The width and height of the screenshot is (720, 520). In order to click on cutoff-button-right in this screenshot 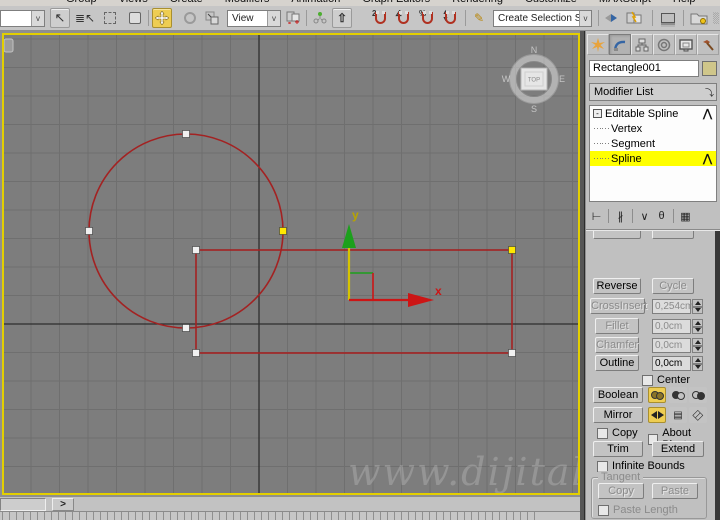, I will do `click(673, 235)`.